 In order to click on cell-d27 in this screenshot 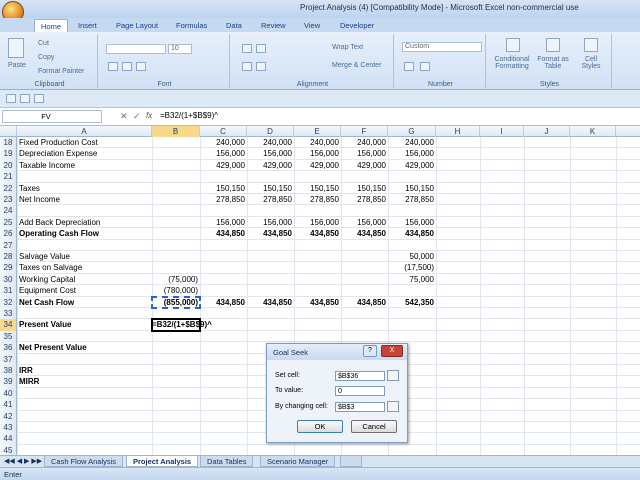, I will do `click(269, 245)`.